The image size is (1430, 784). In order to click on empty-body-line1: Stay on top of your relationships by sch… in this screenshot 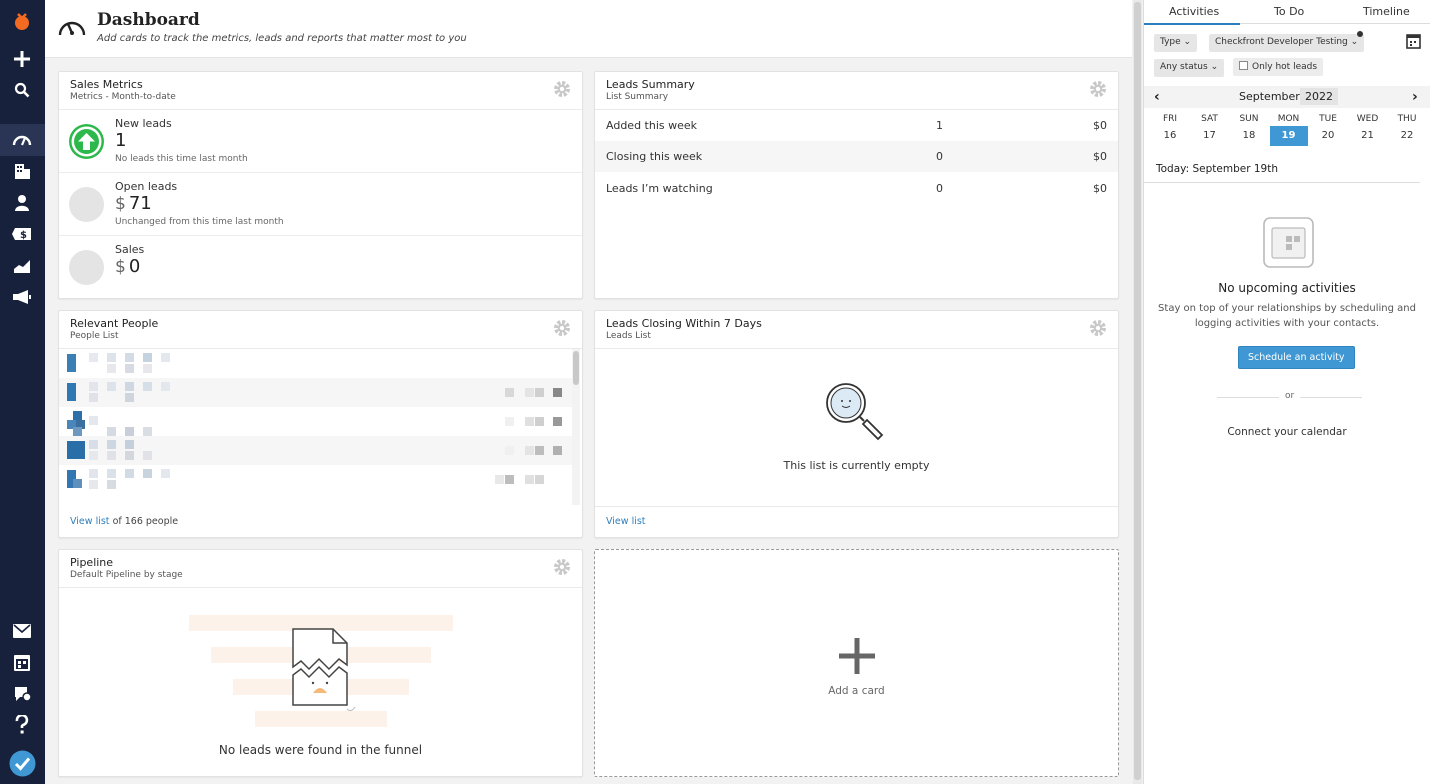, I will do `click(1287, 308)`.